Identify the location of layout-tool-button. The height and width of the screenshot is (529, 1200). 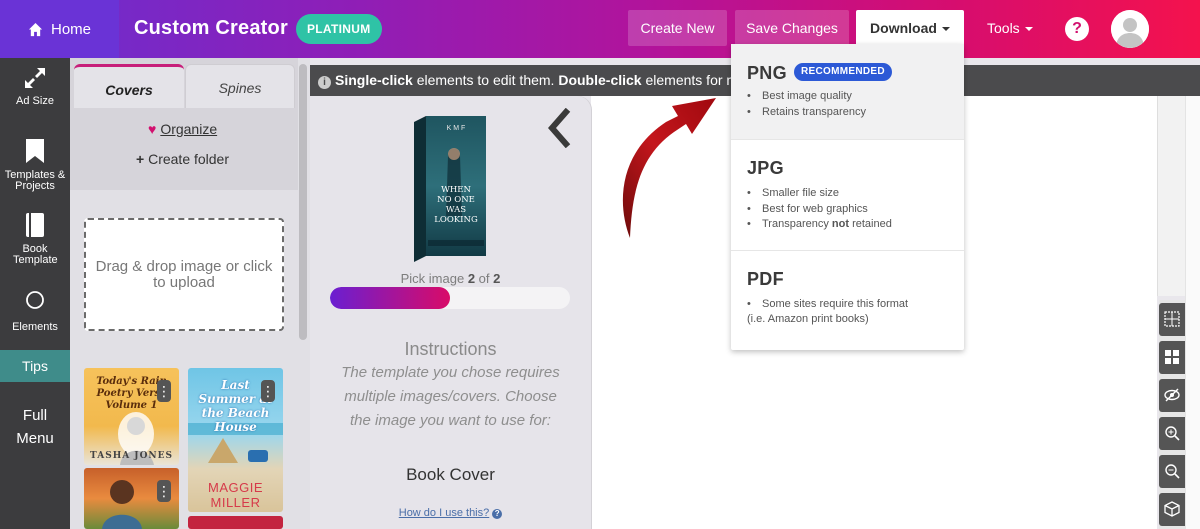
(1172, 357).